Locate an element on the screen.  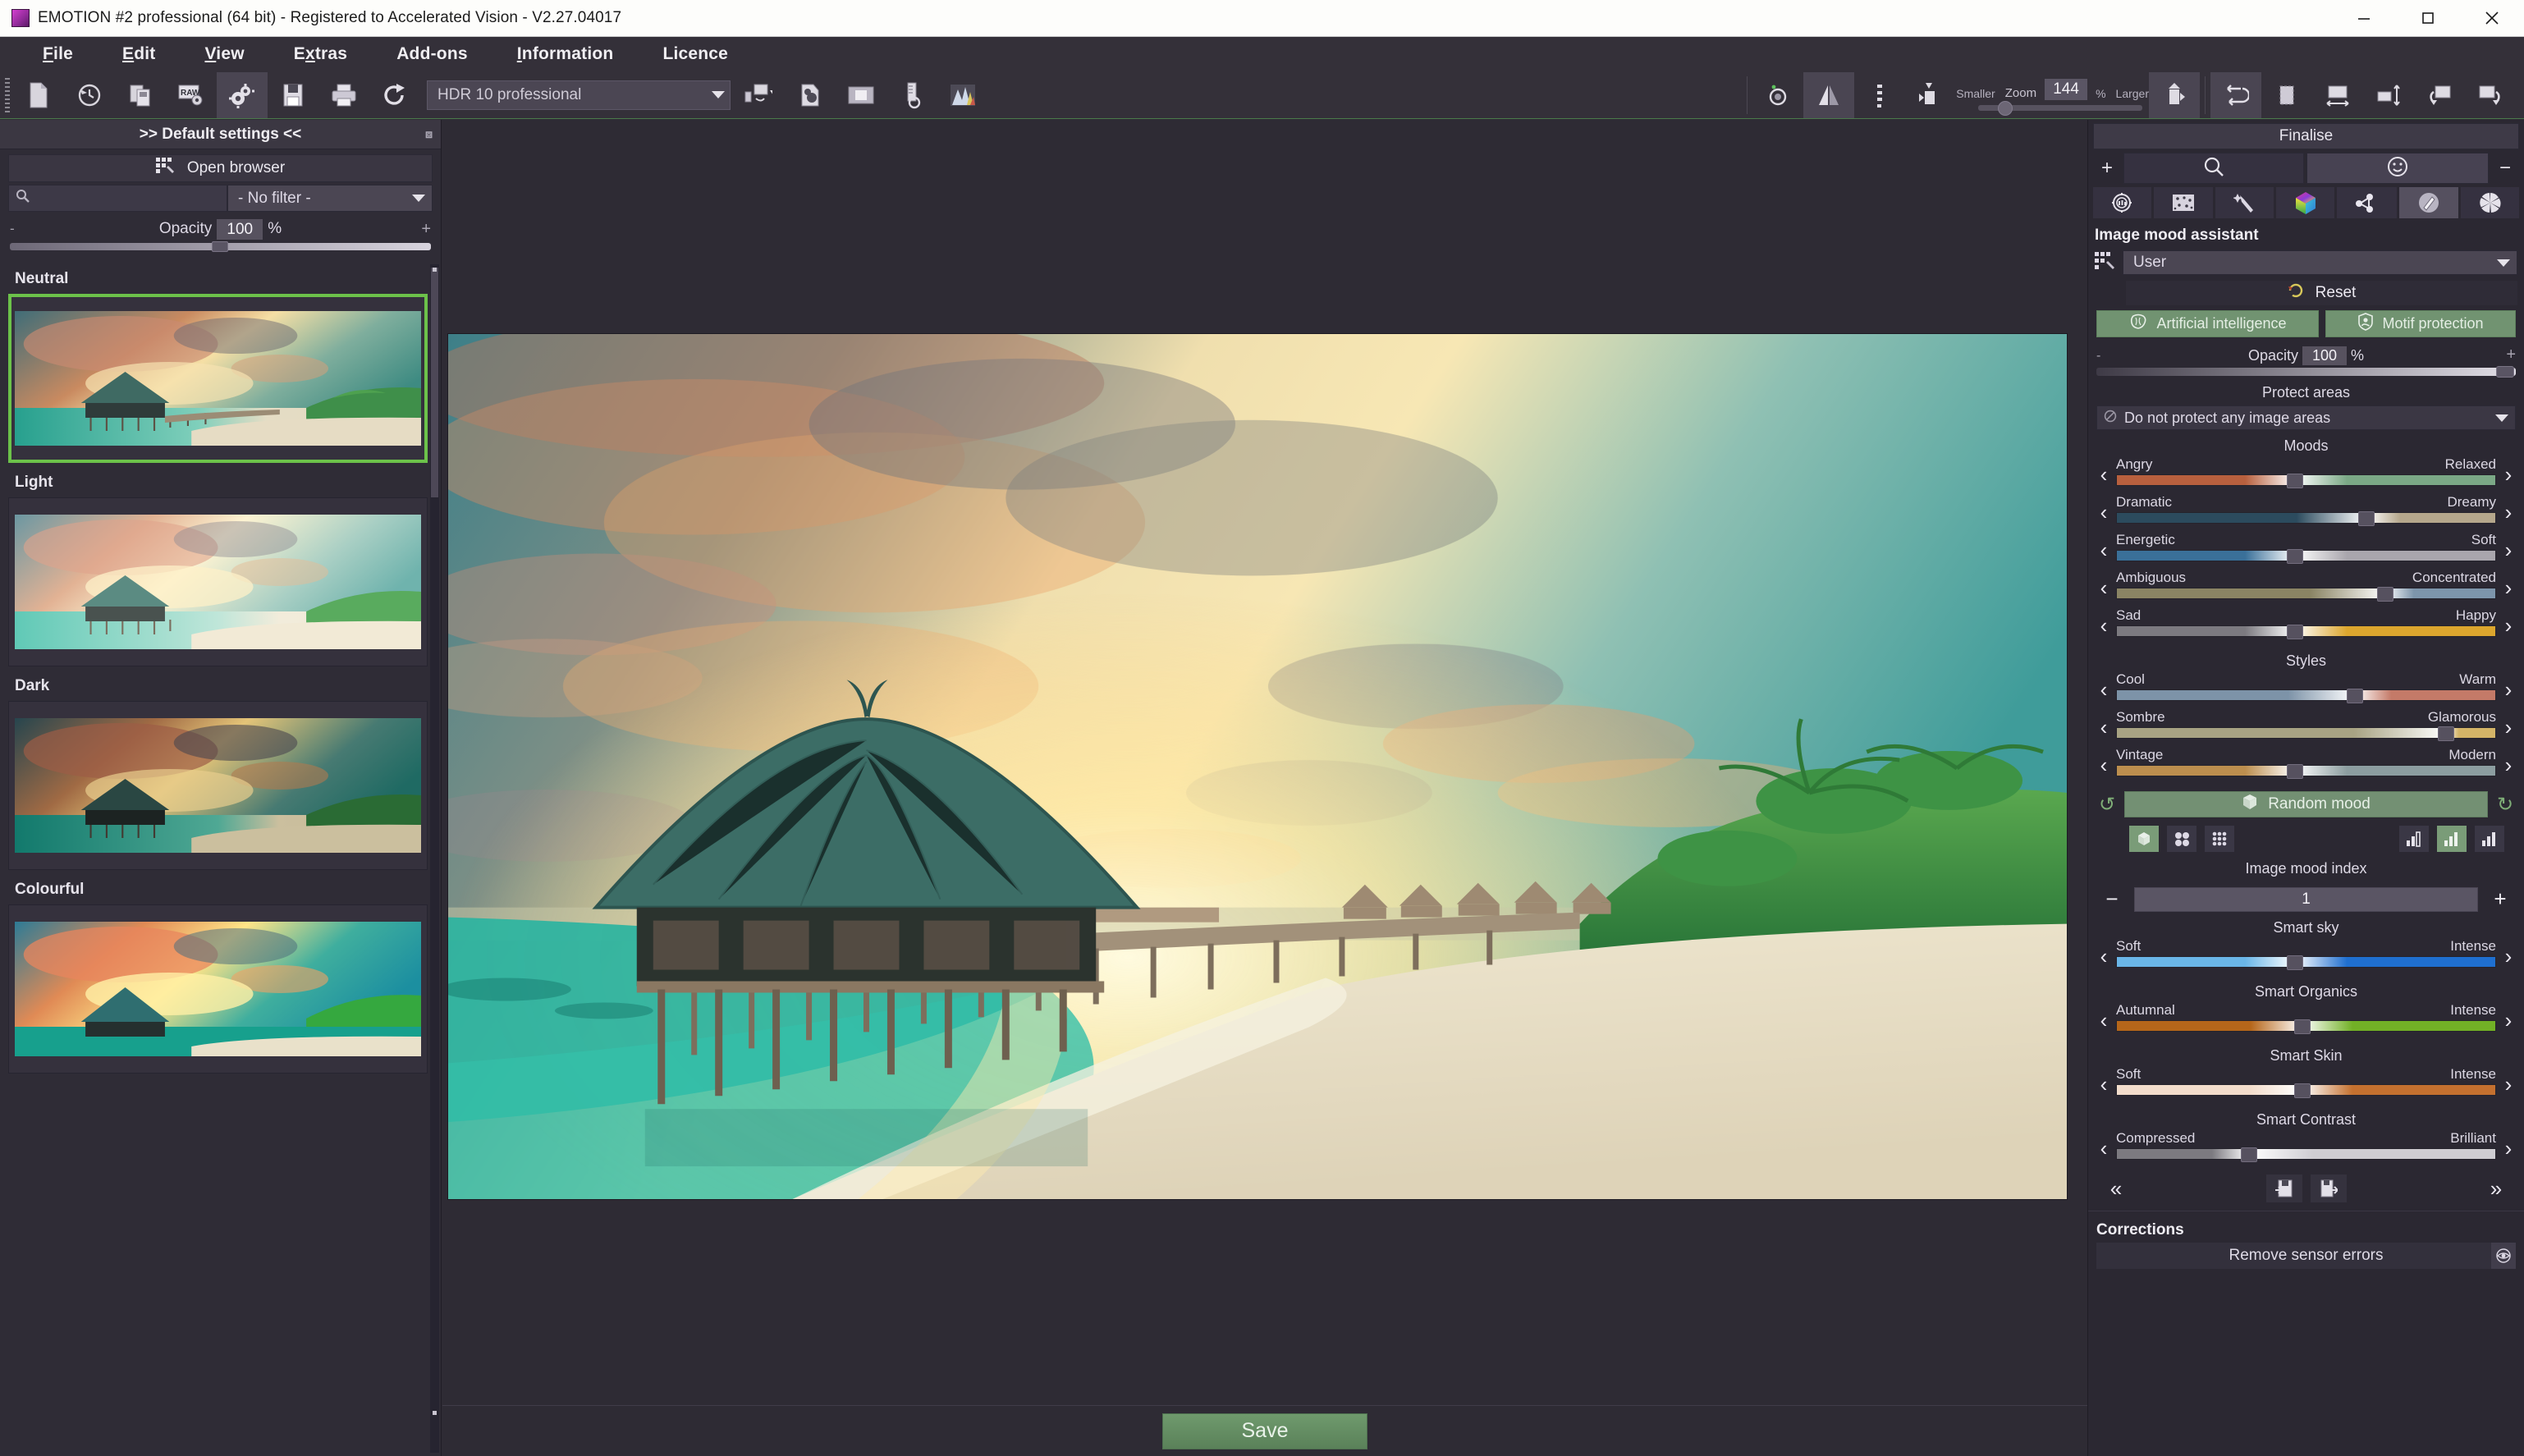
minimize-icon is located at coordinates (2364, 18).